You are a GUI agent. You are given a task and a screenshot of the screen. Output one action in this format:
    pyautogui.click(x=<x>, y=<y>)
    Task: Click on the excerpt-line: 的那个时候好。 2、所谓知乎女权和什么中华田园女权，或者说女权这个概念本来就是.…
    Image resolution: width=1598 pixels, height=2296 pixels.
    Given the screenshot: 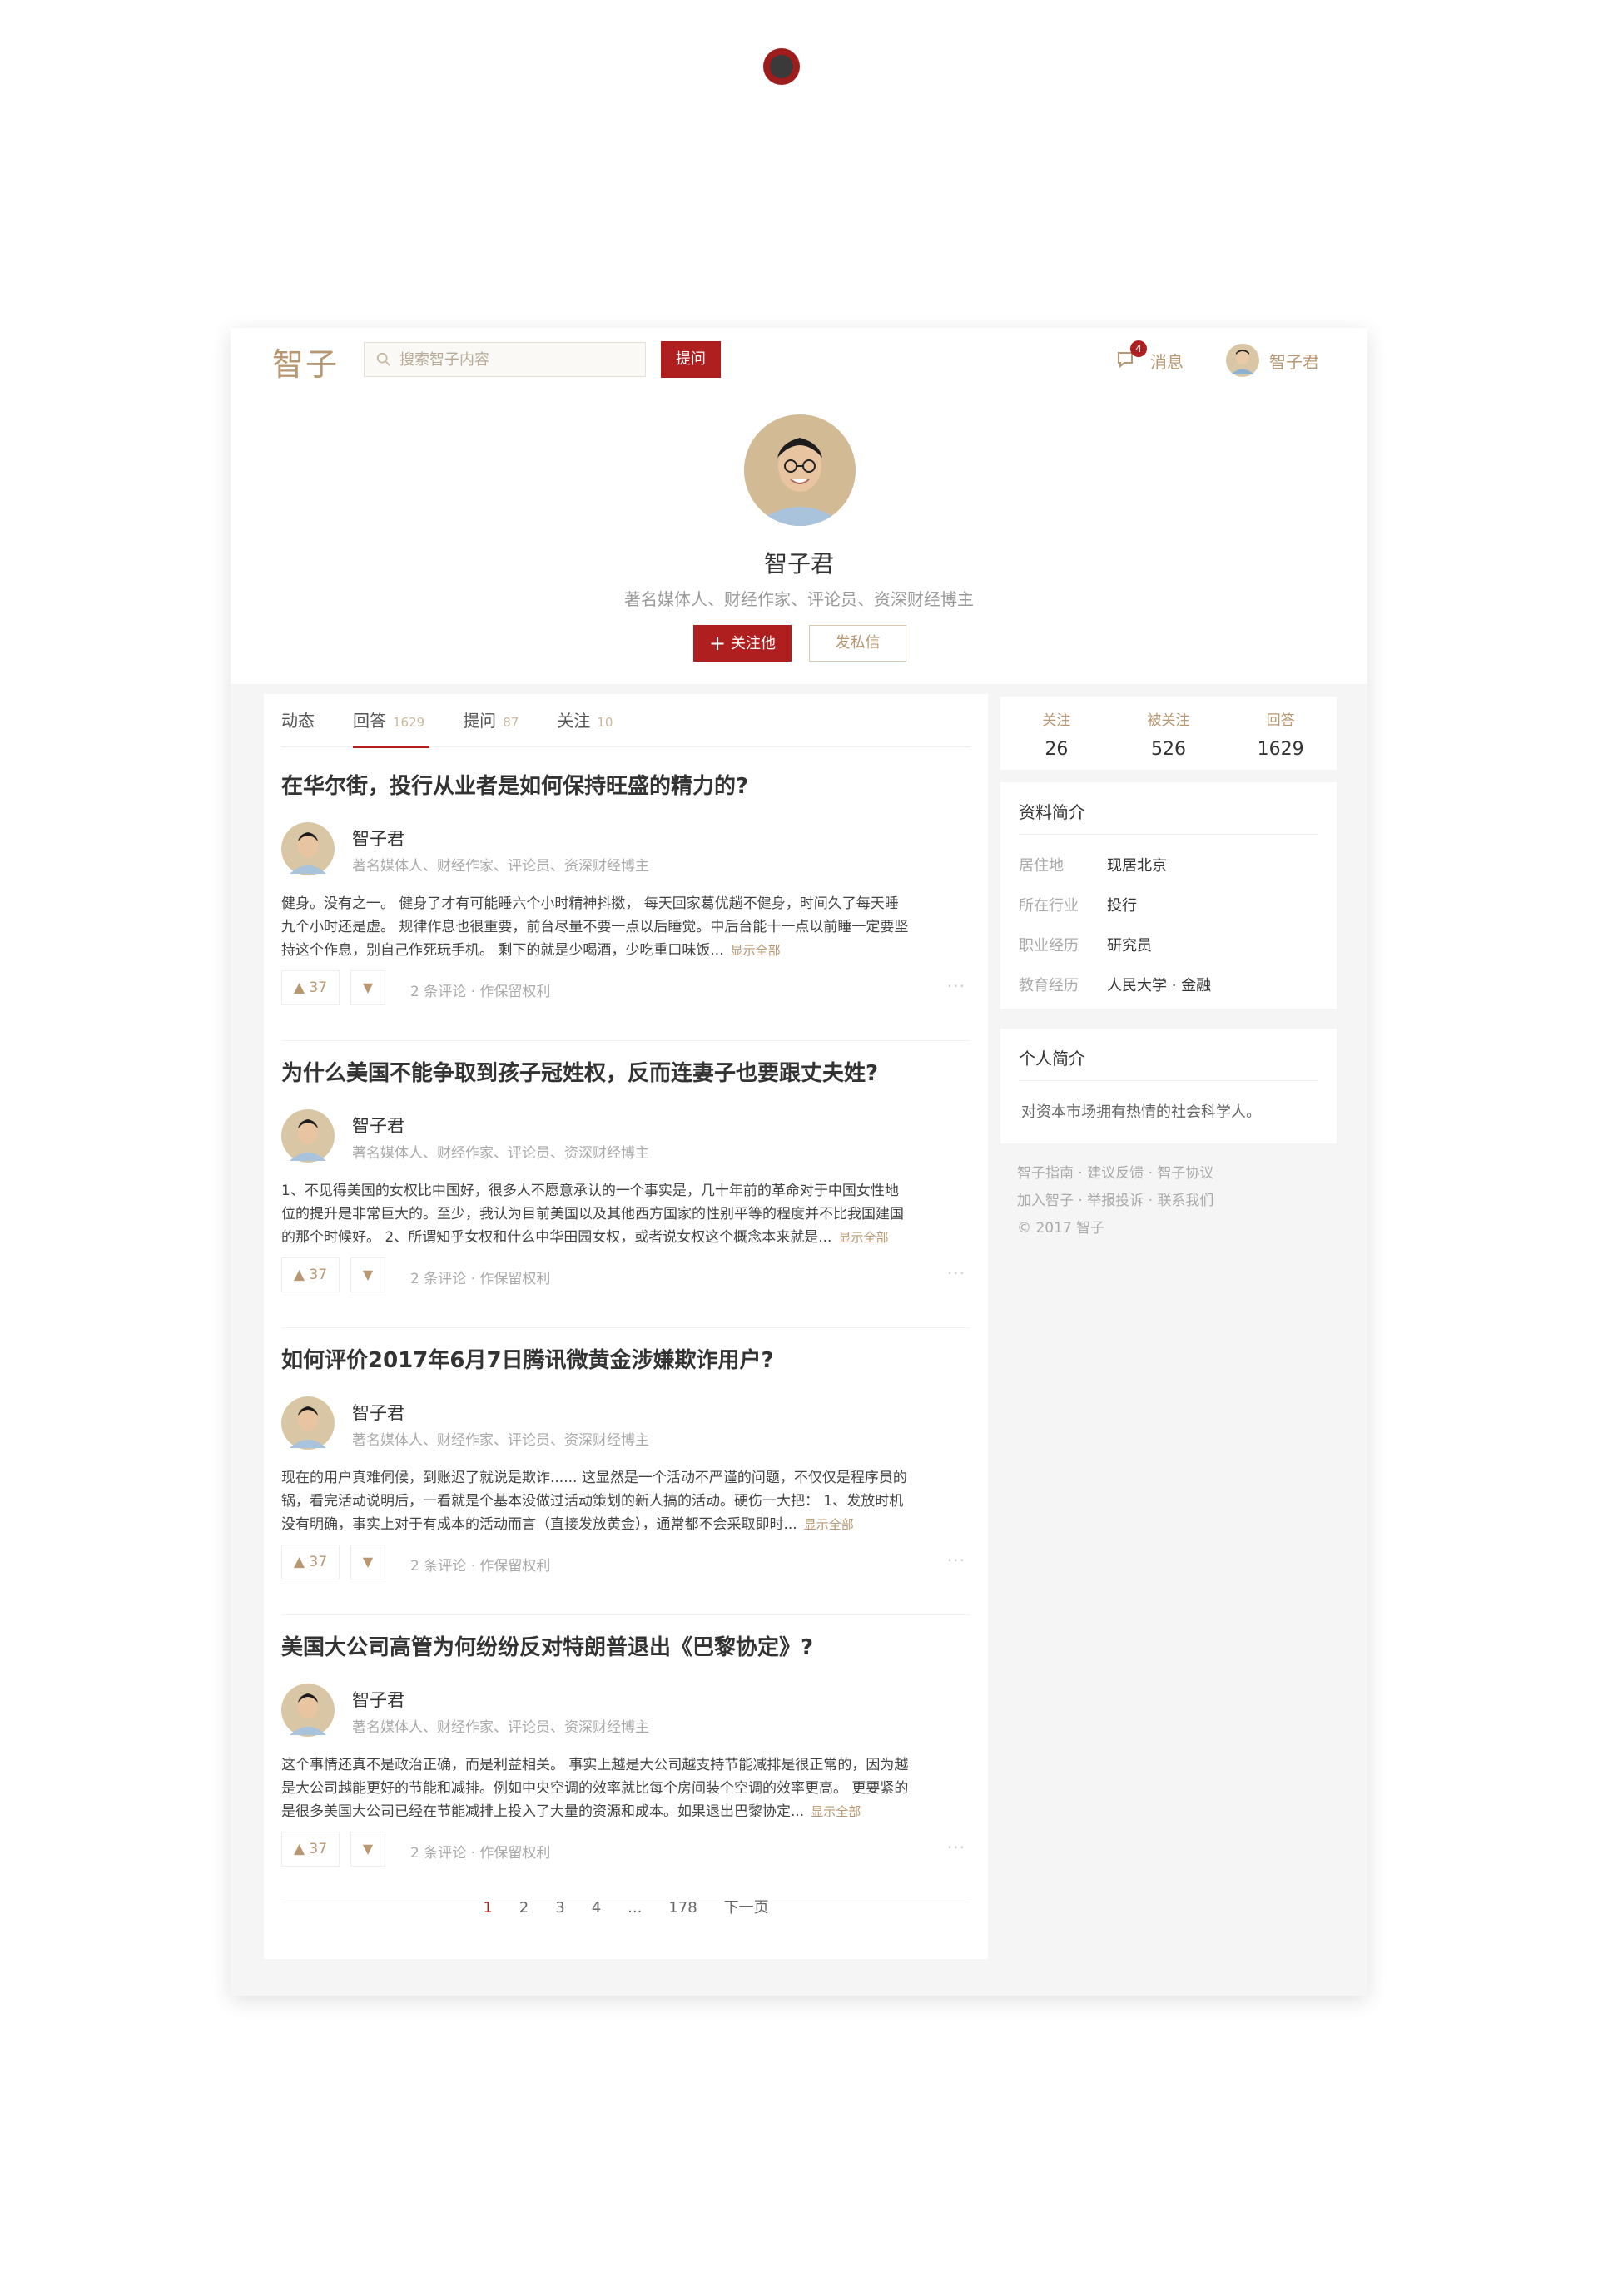 What is the action you would take?
    pyautogui.click(x=556, y=1237)
    